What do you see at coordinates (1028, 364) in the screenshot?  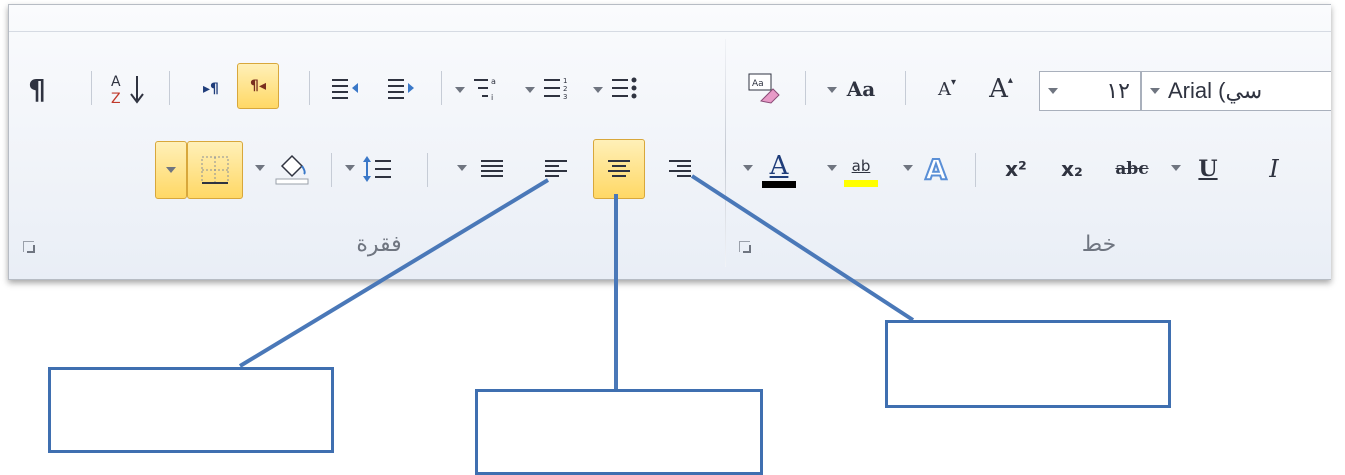 I see `callout-box-right` at bounding box center [1028, 364].